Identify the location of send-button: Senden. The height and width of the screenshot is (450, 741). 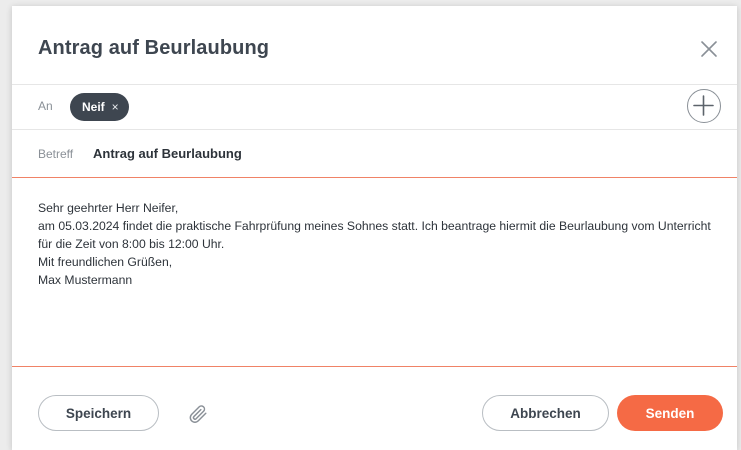
(670, 413).